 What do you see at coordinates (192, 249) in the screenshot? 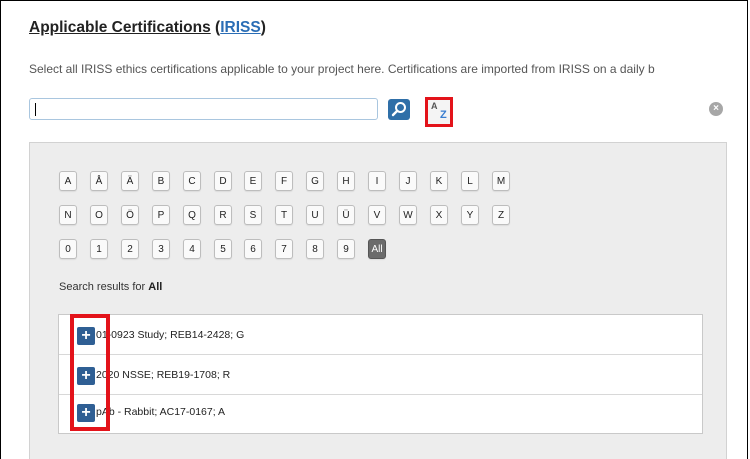
I see `letter-filter-button: 4` at bounding box center [192, 249].